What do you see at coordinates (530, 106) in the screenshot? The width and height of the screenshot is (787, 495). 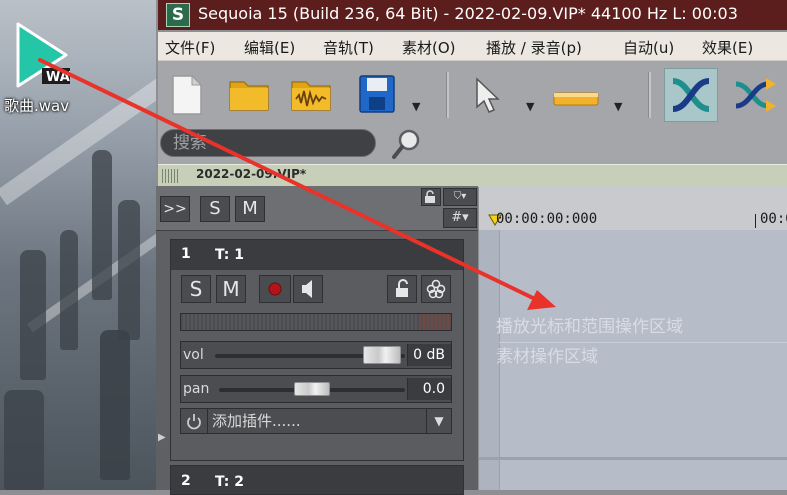 I see `pointer-dropdown-icon: ▼` at bounding box center [530, 106].